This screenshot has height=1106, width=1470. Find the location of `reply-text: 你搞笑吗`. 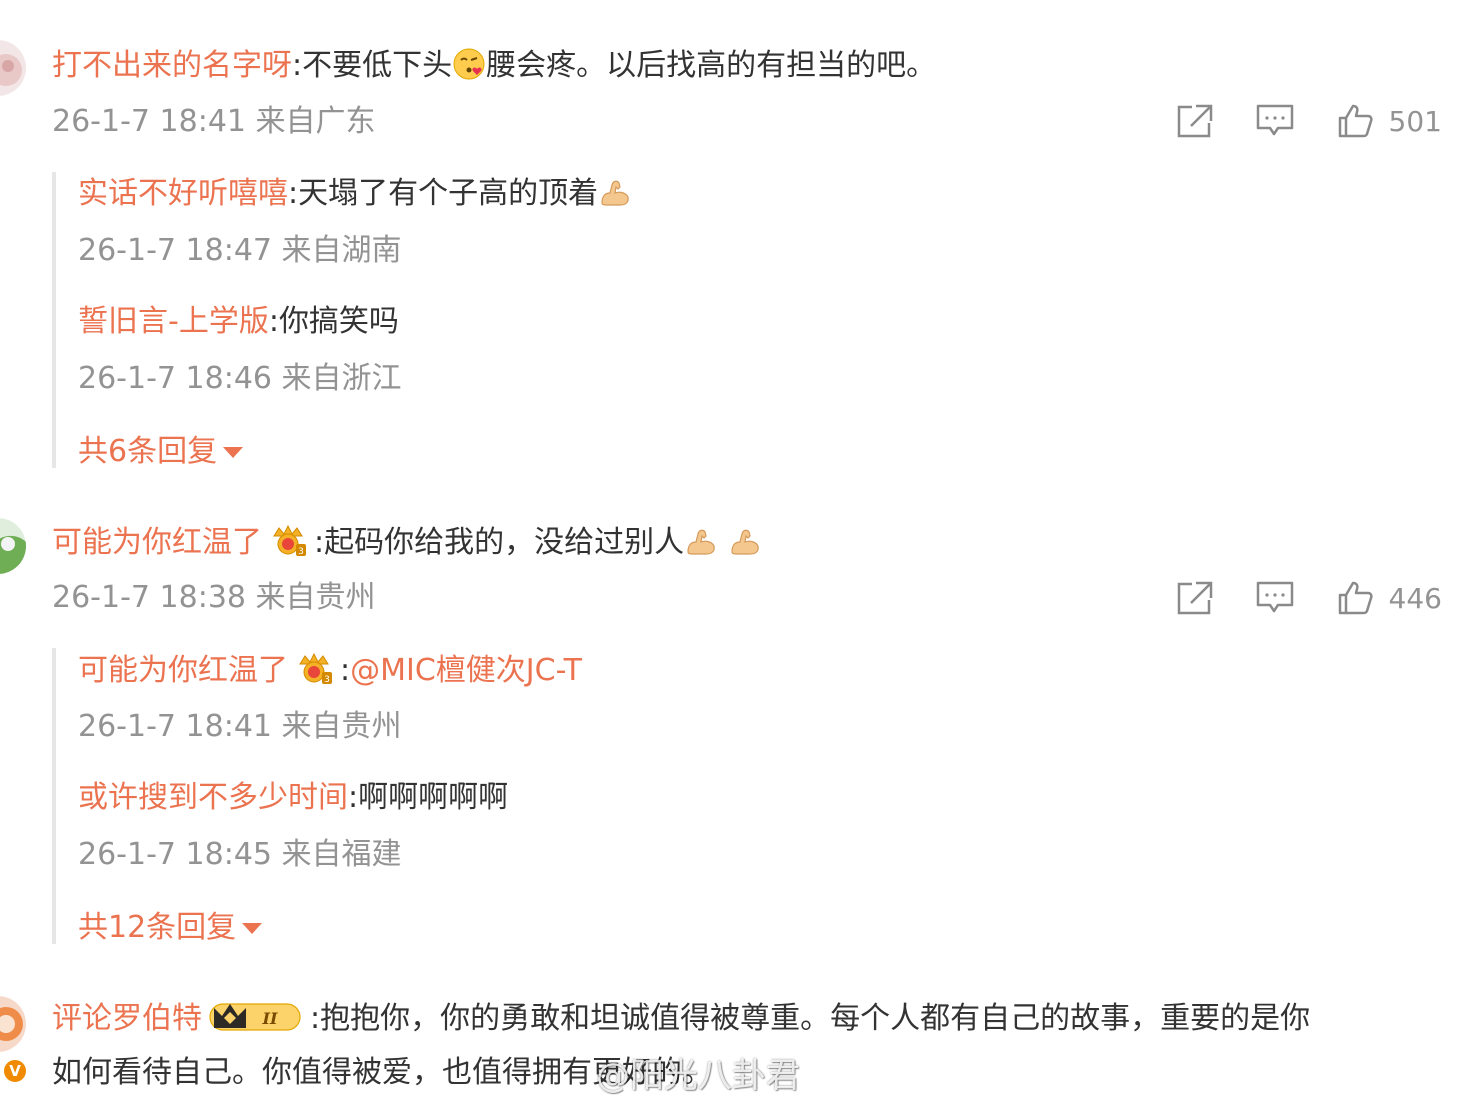

reply-text: 你搞笑吗 is located at coordinates (338, 321).